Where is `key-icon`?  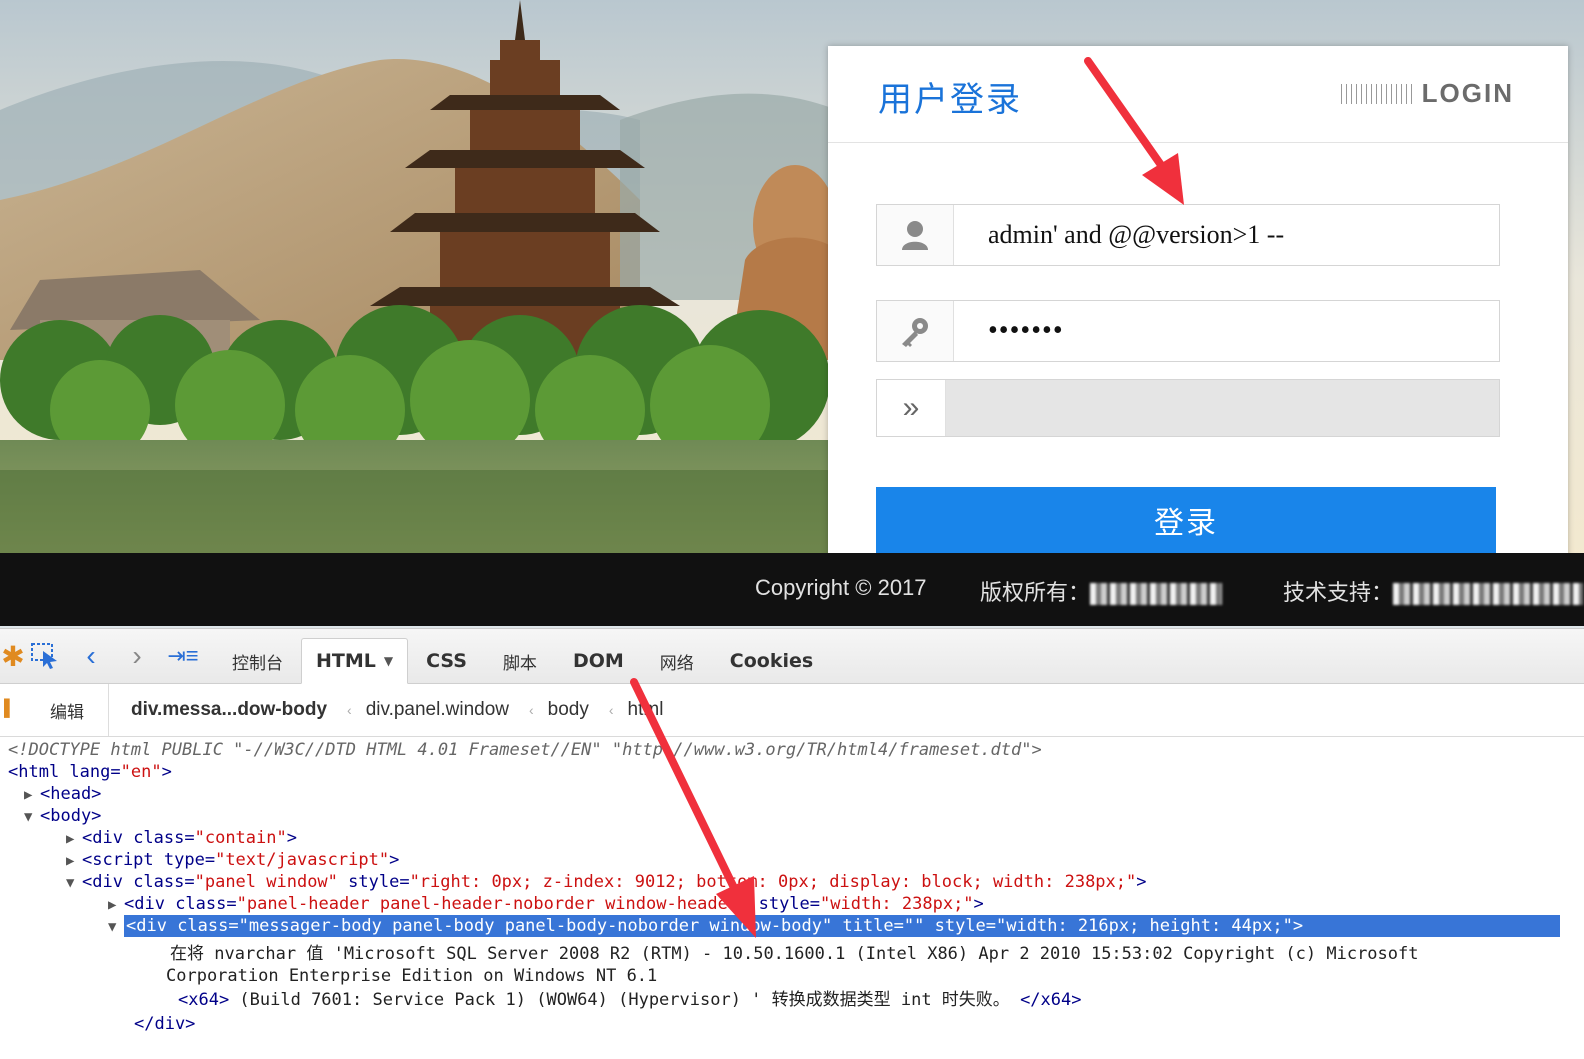
key-icon is located at coordinates (915, 331).